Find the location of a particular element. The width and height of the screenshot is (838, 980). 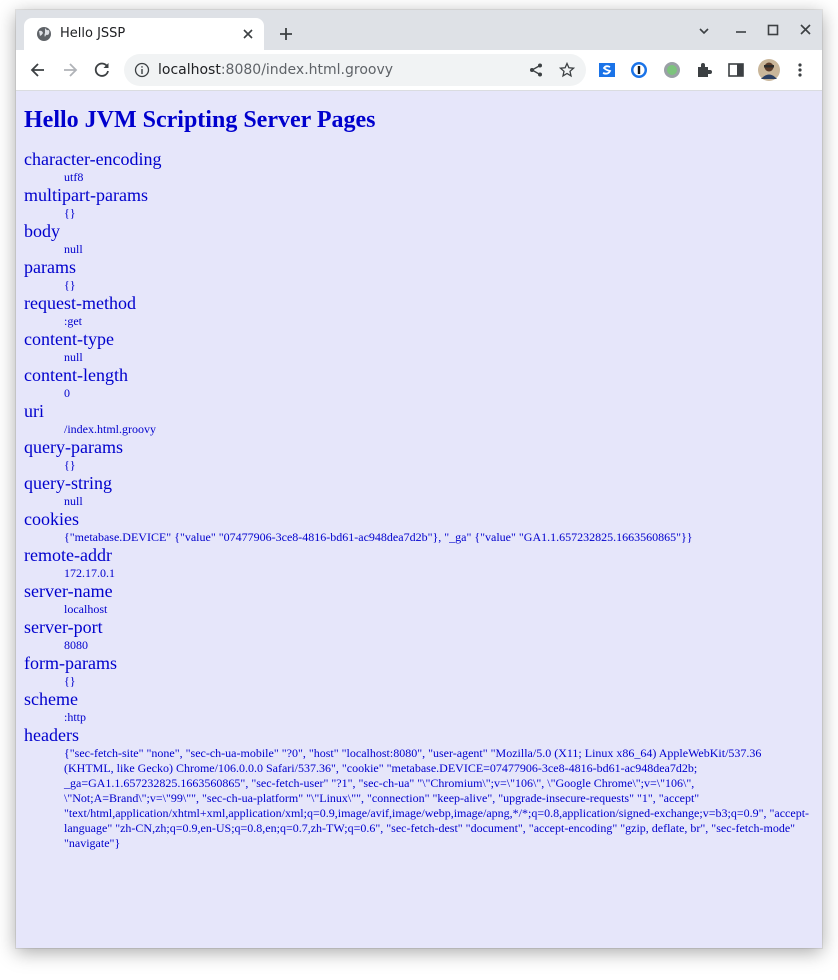

param-key: content-length is located at coordinates (76, 375).